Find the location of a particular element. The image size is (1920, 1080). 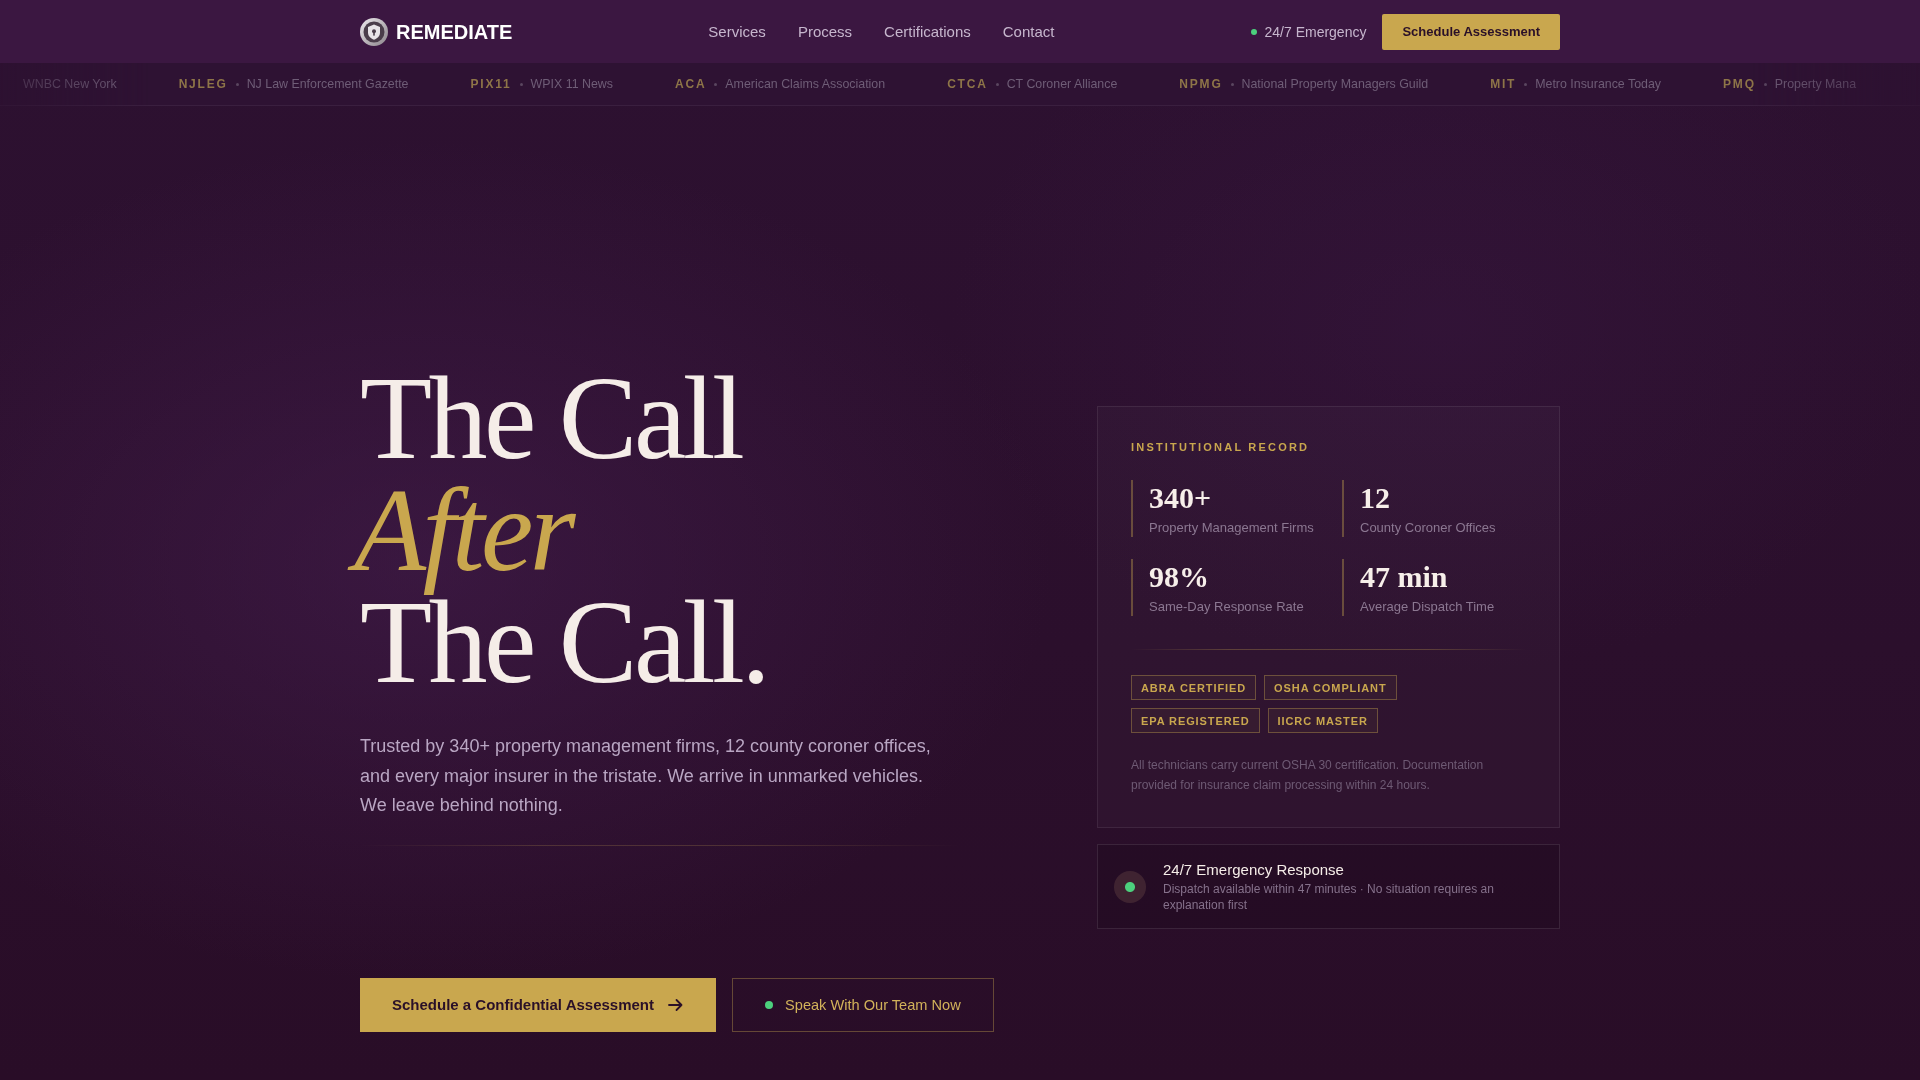

ticker-source-name: Metro Insurance Today is located at coordinates (1598, 84).